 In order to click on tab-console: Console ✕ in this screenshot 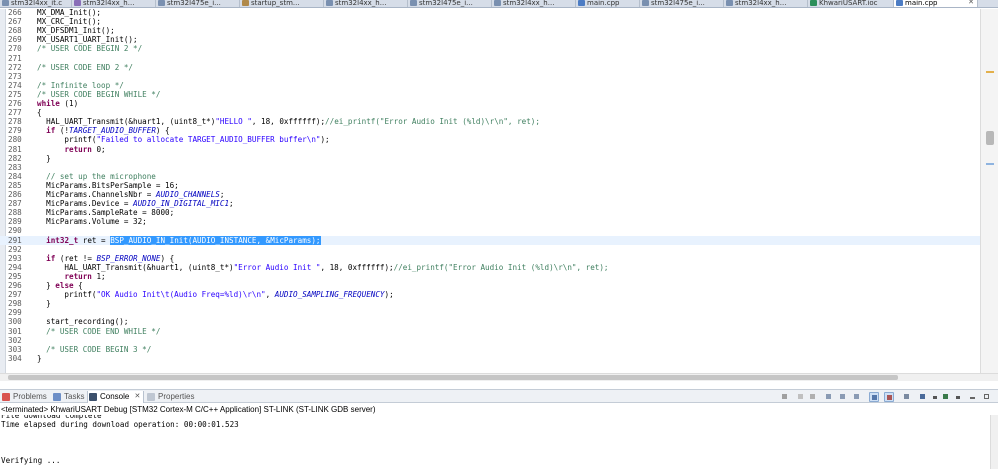, I will do `click(116, 397)`.